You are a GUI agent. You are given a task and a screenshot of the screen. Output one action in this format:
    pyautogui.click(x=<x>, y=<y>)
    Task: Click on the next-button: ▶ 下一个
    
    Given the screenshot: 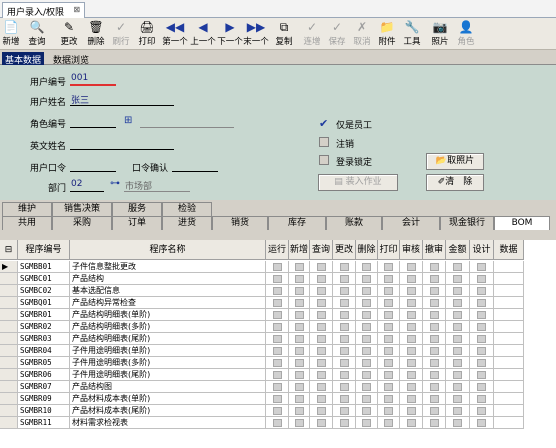 What is the action you would take?
    pyautogui.click(x=230, y=35)
    